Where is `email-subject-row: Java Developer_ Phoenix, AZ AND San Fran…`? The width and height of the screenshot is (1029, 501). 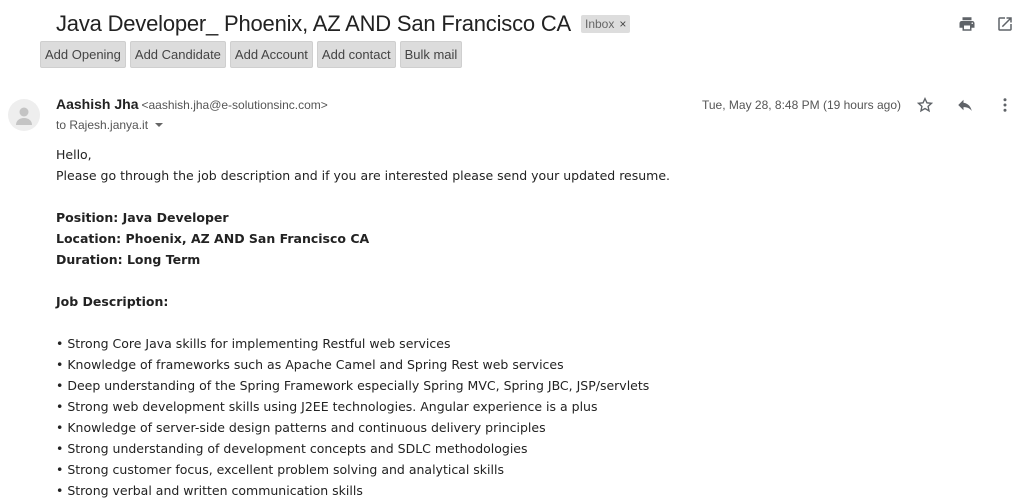 email-subject-row: Java Developer_ Phoenix, AZ AND San Fran… is located at coordinates (343, 24).